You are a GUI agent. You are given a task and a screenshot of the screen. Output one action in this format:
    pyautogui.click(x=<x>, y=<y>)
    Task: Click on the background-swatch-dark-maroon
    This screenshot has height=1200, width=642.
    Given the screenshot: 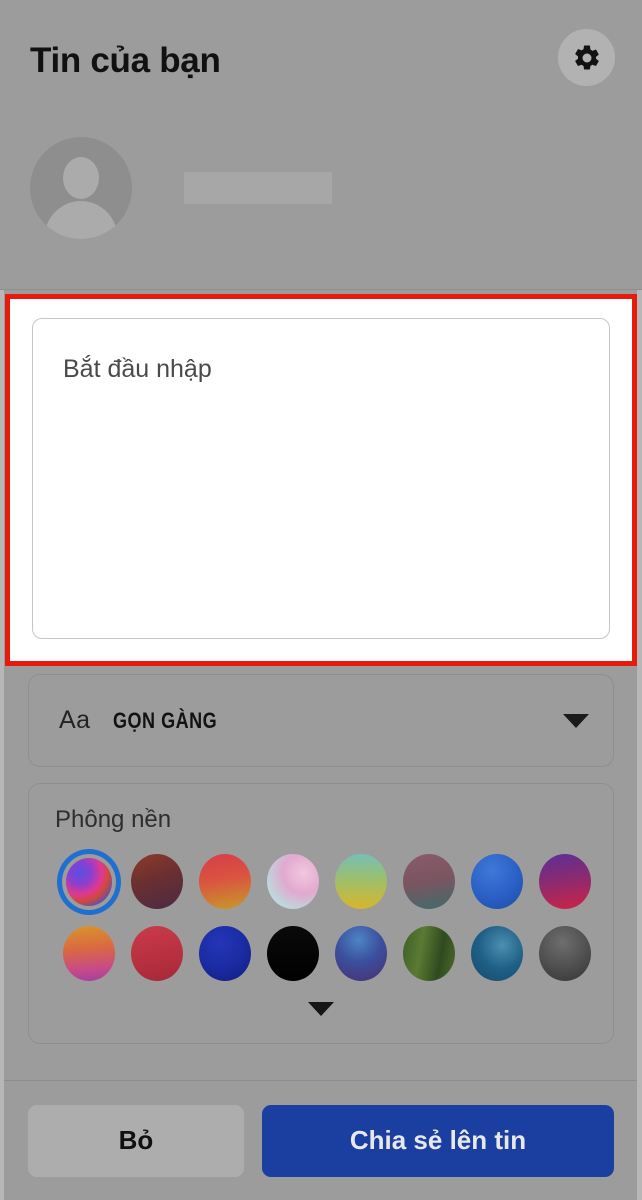 What is the action you would take?
    pyautogui.click(x=157, y=882)
    